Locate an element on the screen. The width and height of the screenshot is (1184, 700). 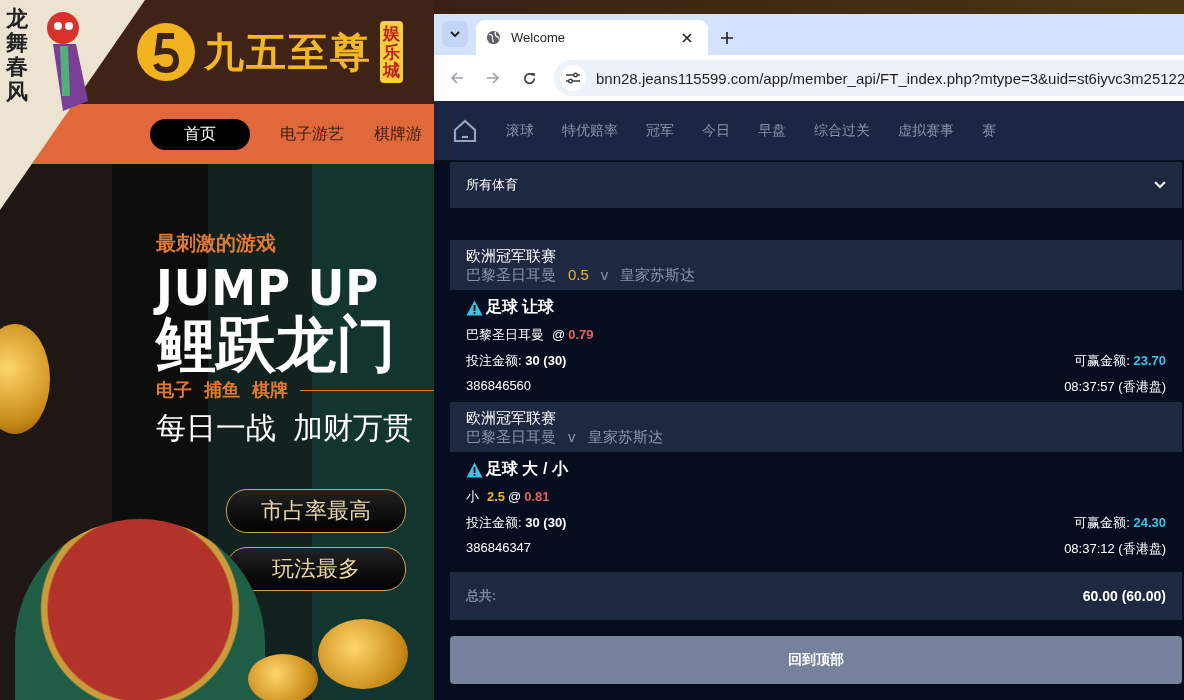
bet-time: 08:37:12 (香港盘) is located at coordinates (1115, 549).